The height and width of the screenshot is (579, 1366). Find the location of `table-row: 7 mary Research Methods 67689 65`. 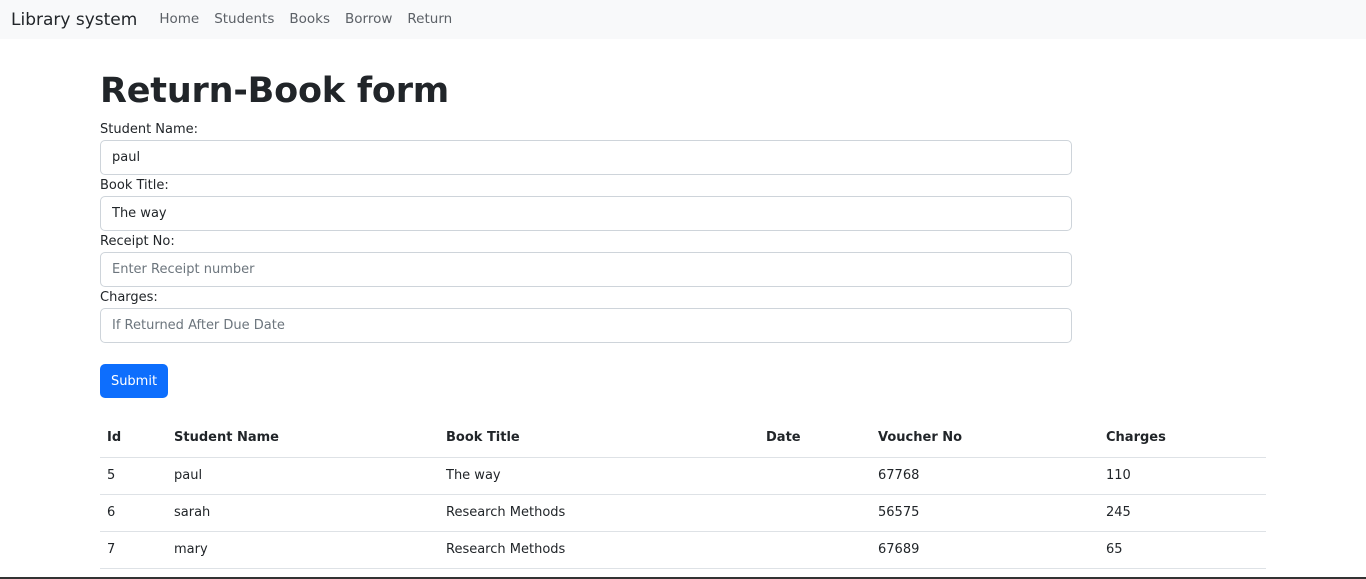

table-row: 7 mary Research Methods 67689 65 is located at coordinates (683, 550).